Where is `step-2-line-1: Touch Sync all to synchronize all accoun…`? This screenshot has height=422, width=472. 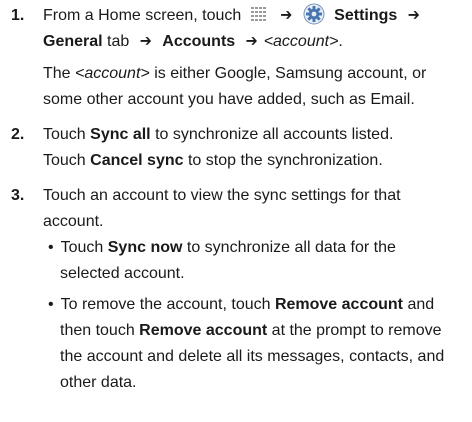
step-2-line-1: Touch Sync all to synchronize all accoun… is located at coordinates (218, 135).